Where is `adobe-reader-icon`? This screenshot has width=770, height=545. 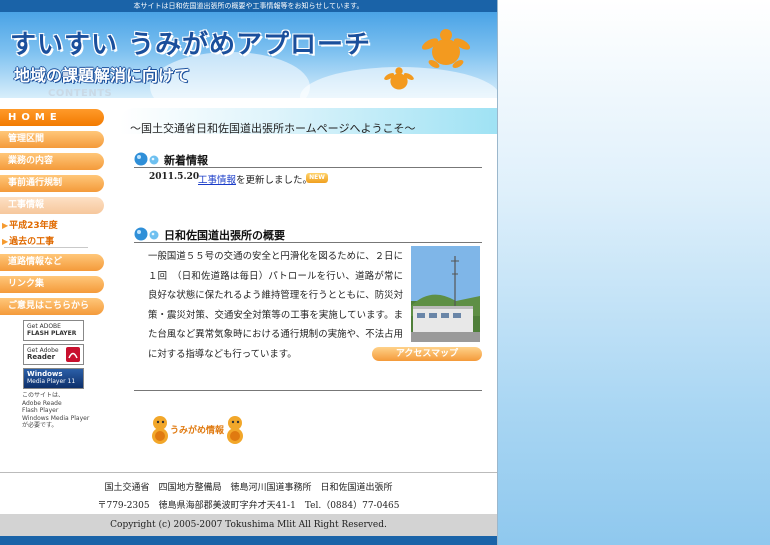 adobe-reader-icon is located at coordinates (73, 354).